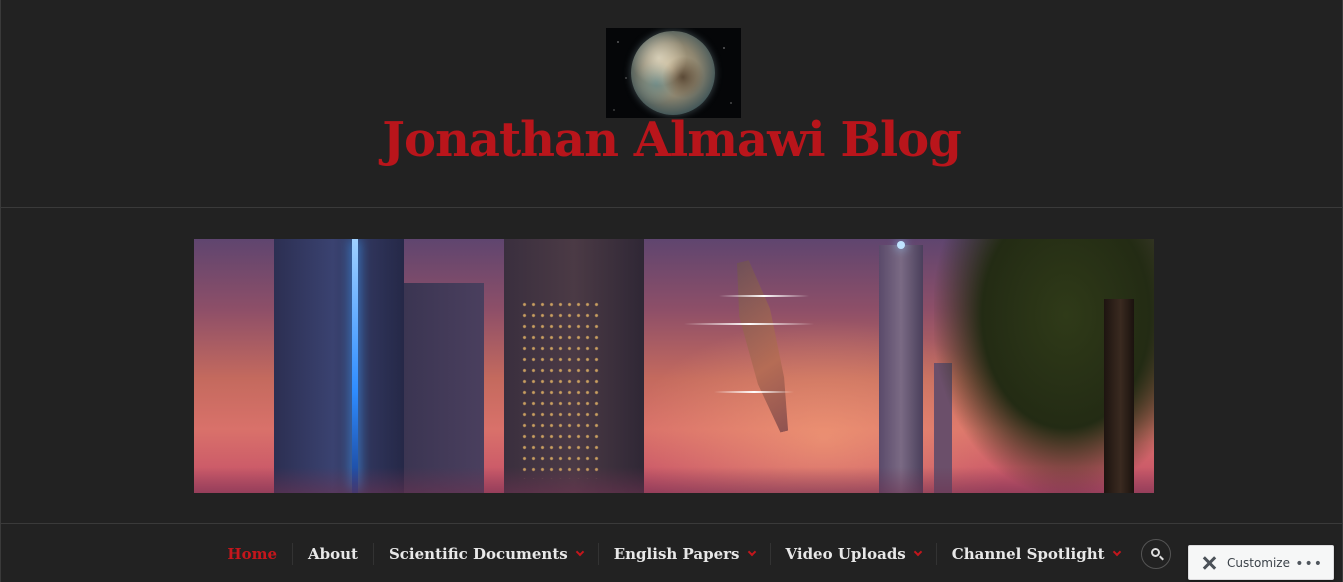 This screenshot has height=582, width=1343. What do you see at coordinates (901, 245) in the screenshot?
I see `banner-spire-beacon` at bounding box center [901, 245].